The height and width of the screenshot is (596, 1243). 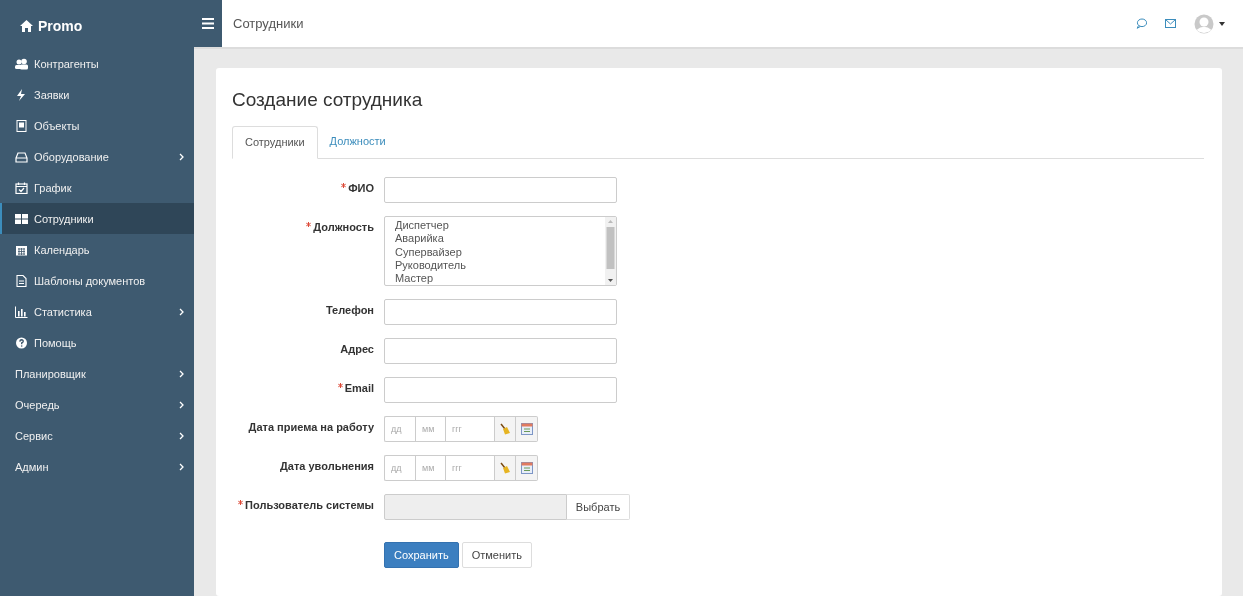 What do you see at coordinates (311, 427) in the screenshot?
I see `field-label: Дата приема на работу` at bounding box center [311, 427].